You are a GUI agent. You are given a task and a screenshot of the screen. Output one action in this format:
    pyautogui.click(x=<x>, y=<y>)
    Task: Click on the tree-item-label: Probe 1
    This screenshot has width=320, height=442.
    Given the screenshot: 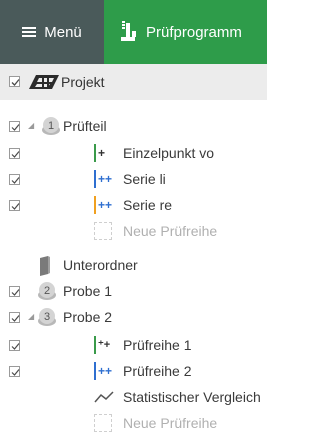 What is the action you would take?
    pyautogui.click(x=88, y=291)
    